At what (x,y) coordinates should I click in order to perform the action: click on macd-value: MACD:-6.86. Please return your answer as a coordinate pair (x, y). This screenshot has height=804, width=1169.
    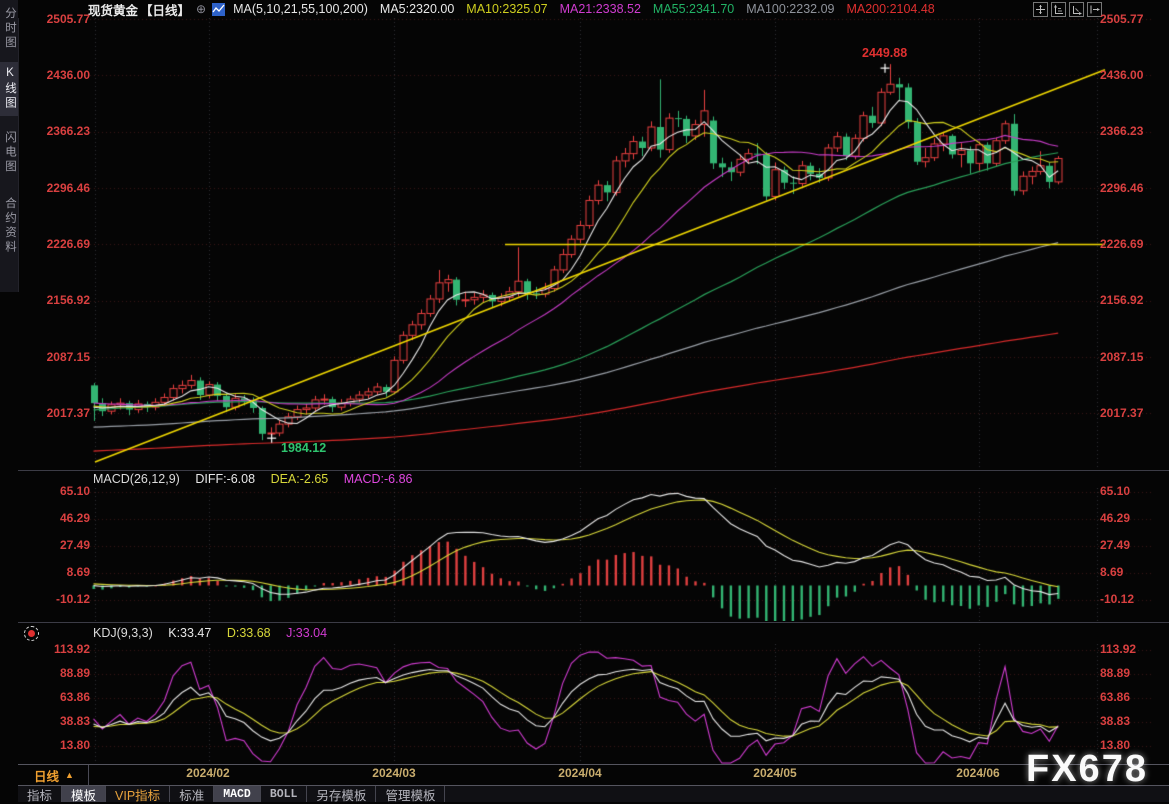
    Looking at the image, I should click on (378, 479).